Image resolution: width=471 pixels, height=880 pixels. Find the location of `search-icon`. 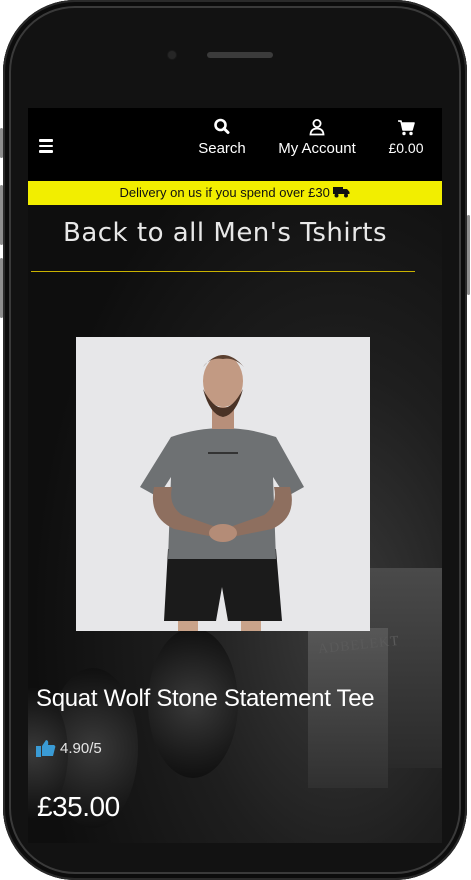

search-icon is located at coordinates (222, 126).